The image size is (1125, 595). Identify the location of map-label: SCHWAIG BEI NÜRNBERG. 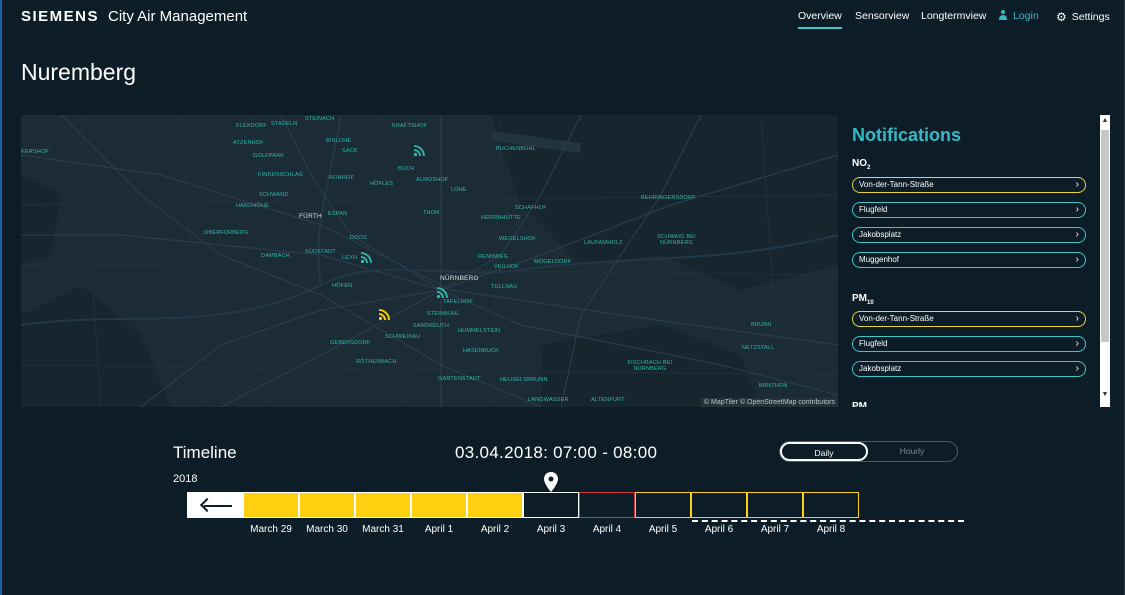
(676, 240).